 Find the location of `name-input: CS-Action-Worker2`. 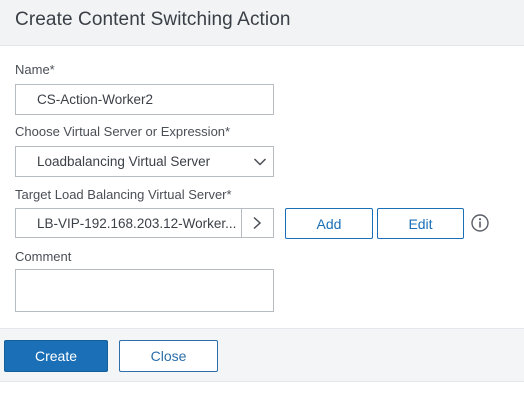

name-input: CS-Action-Worker2 is located at coordinates (144, 99).